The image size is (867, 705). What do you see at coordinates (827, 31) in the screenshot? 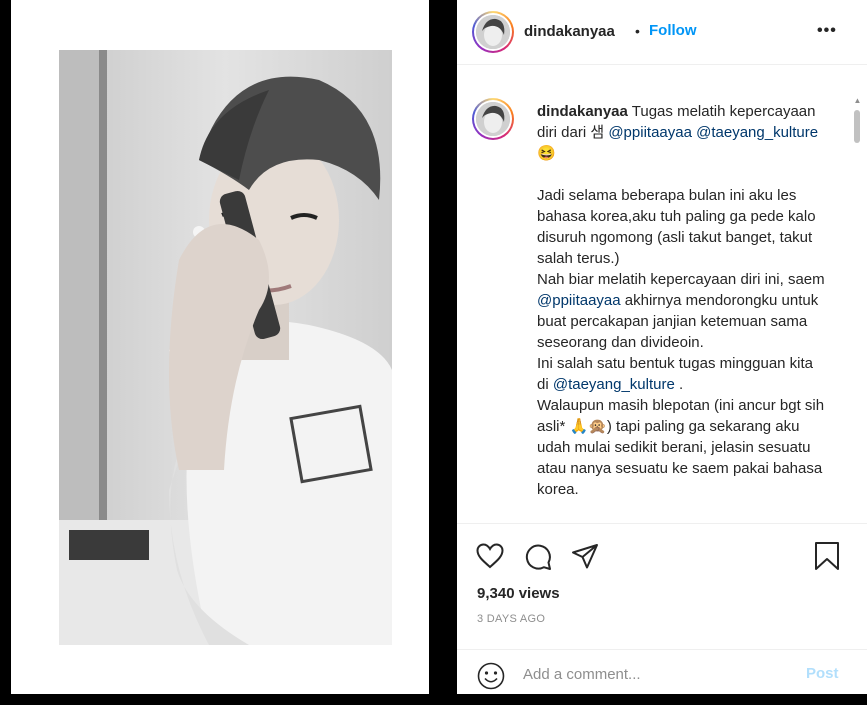
I see `more-options-icon: •••` at bounding box center [827, 31].